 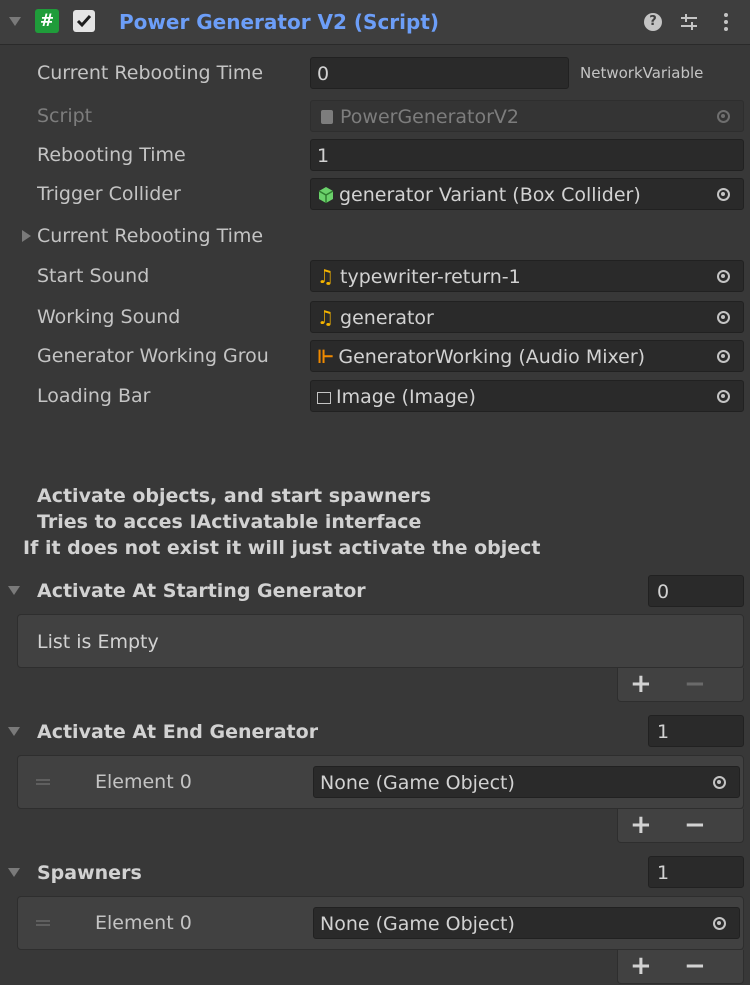 What do you see at coordinates (723, 116) in the screenshot?
I see `script-picker-icon` at bounding box center [723, 116].